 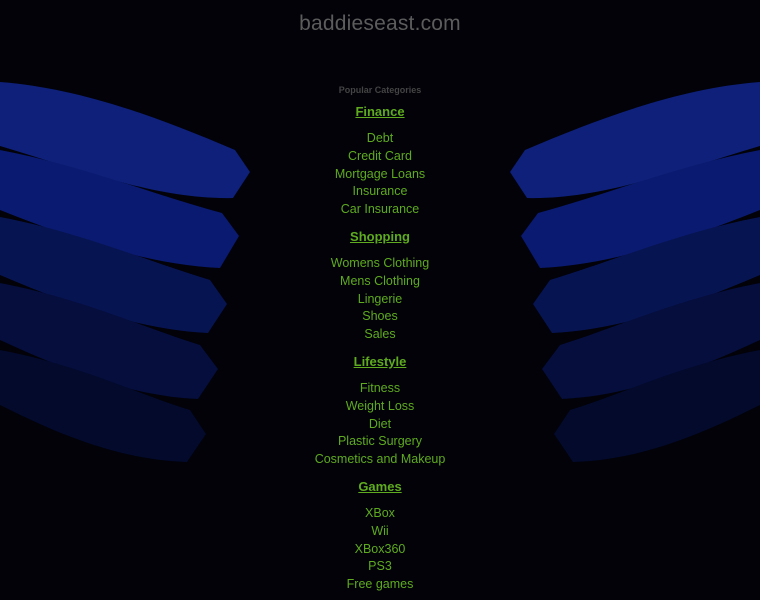 I want to click on link-insurance: Insurance, so click(x=380, y=192).